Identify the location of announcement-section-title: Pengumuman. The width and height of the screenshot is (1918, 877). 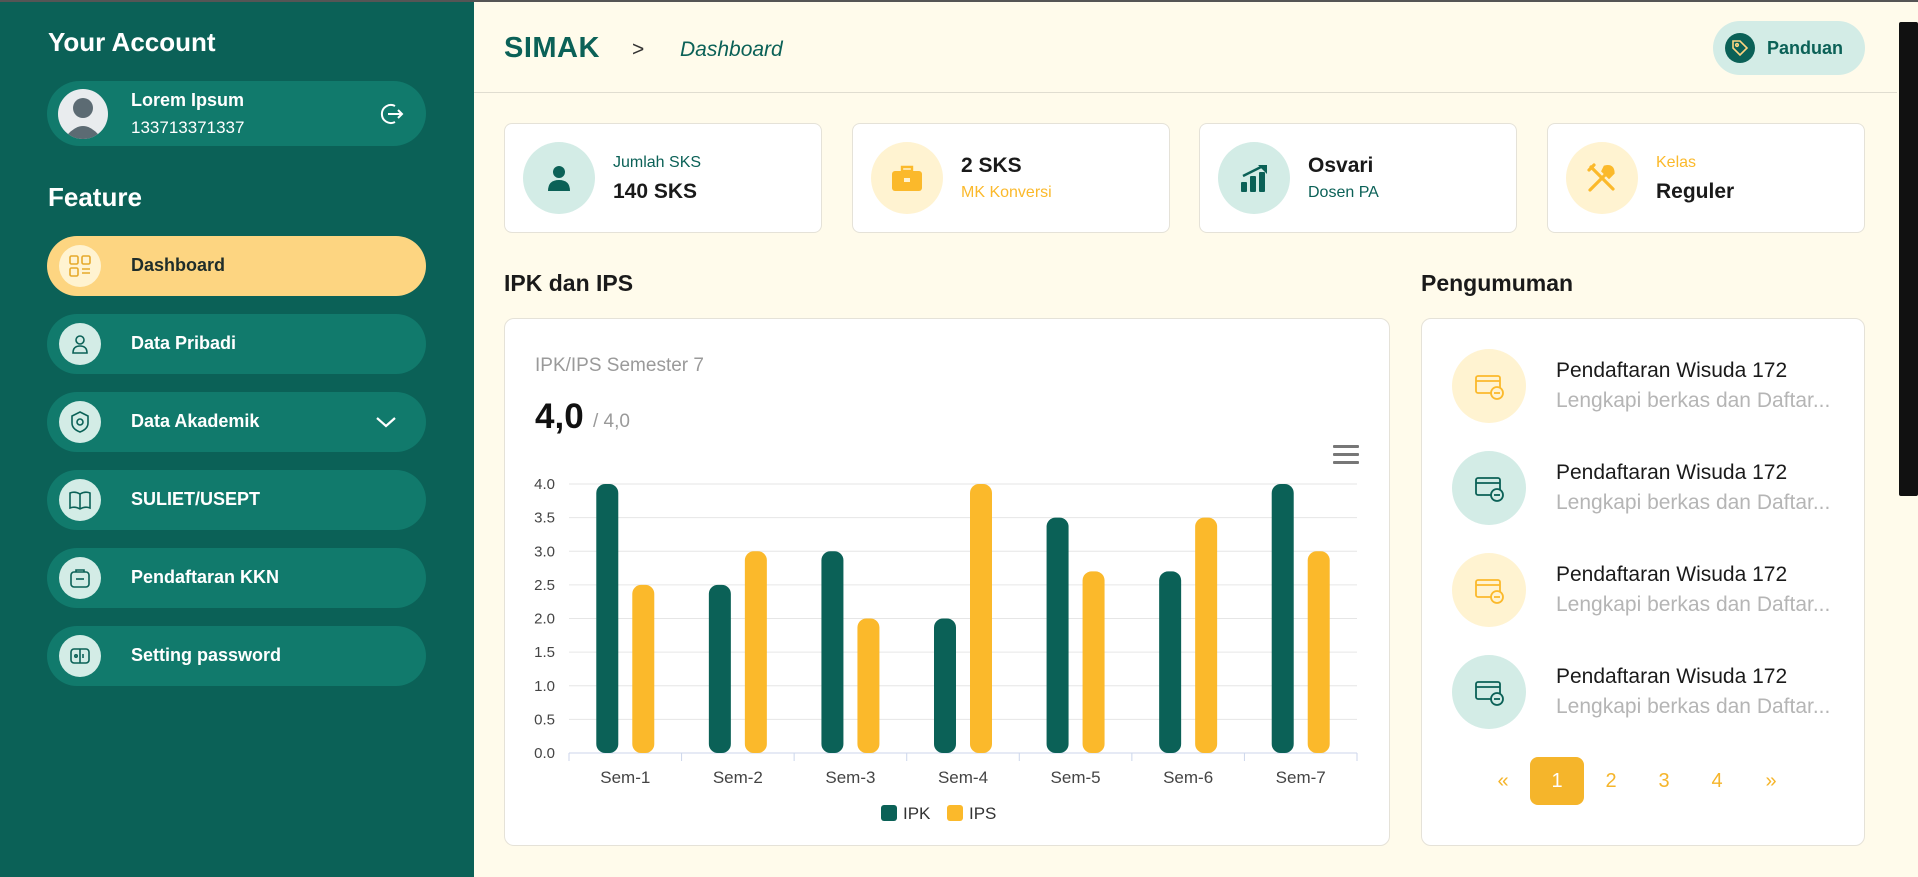
(1497, 283).